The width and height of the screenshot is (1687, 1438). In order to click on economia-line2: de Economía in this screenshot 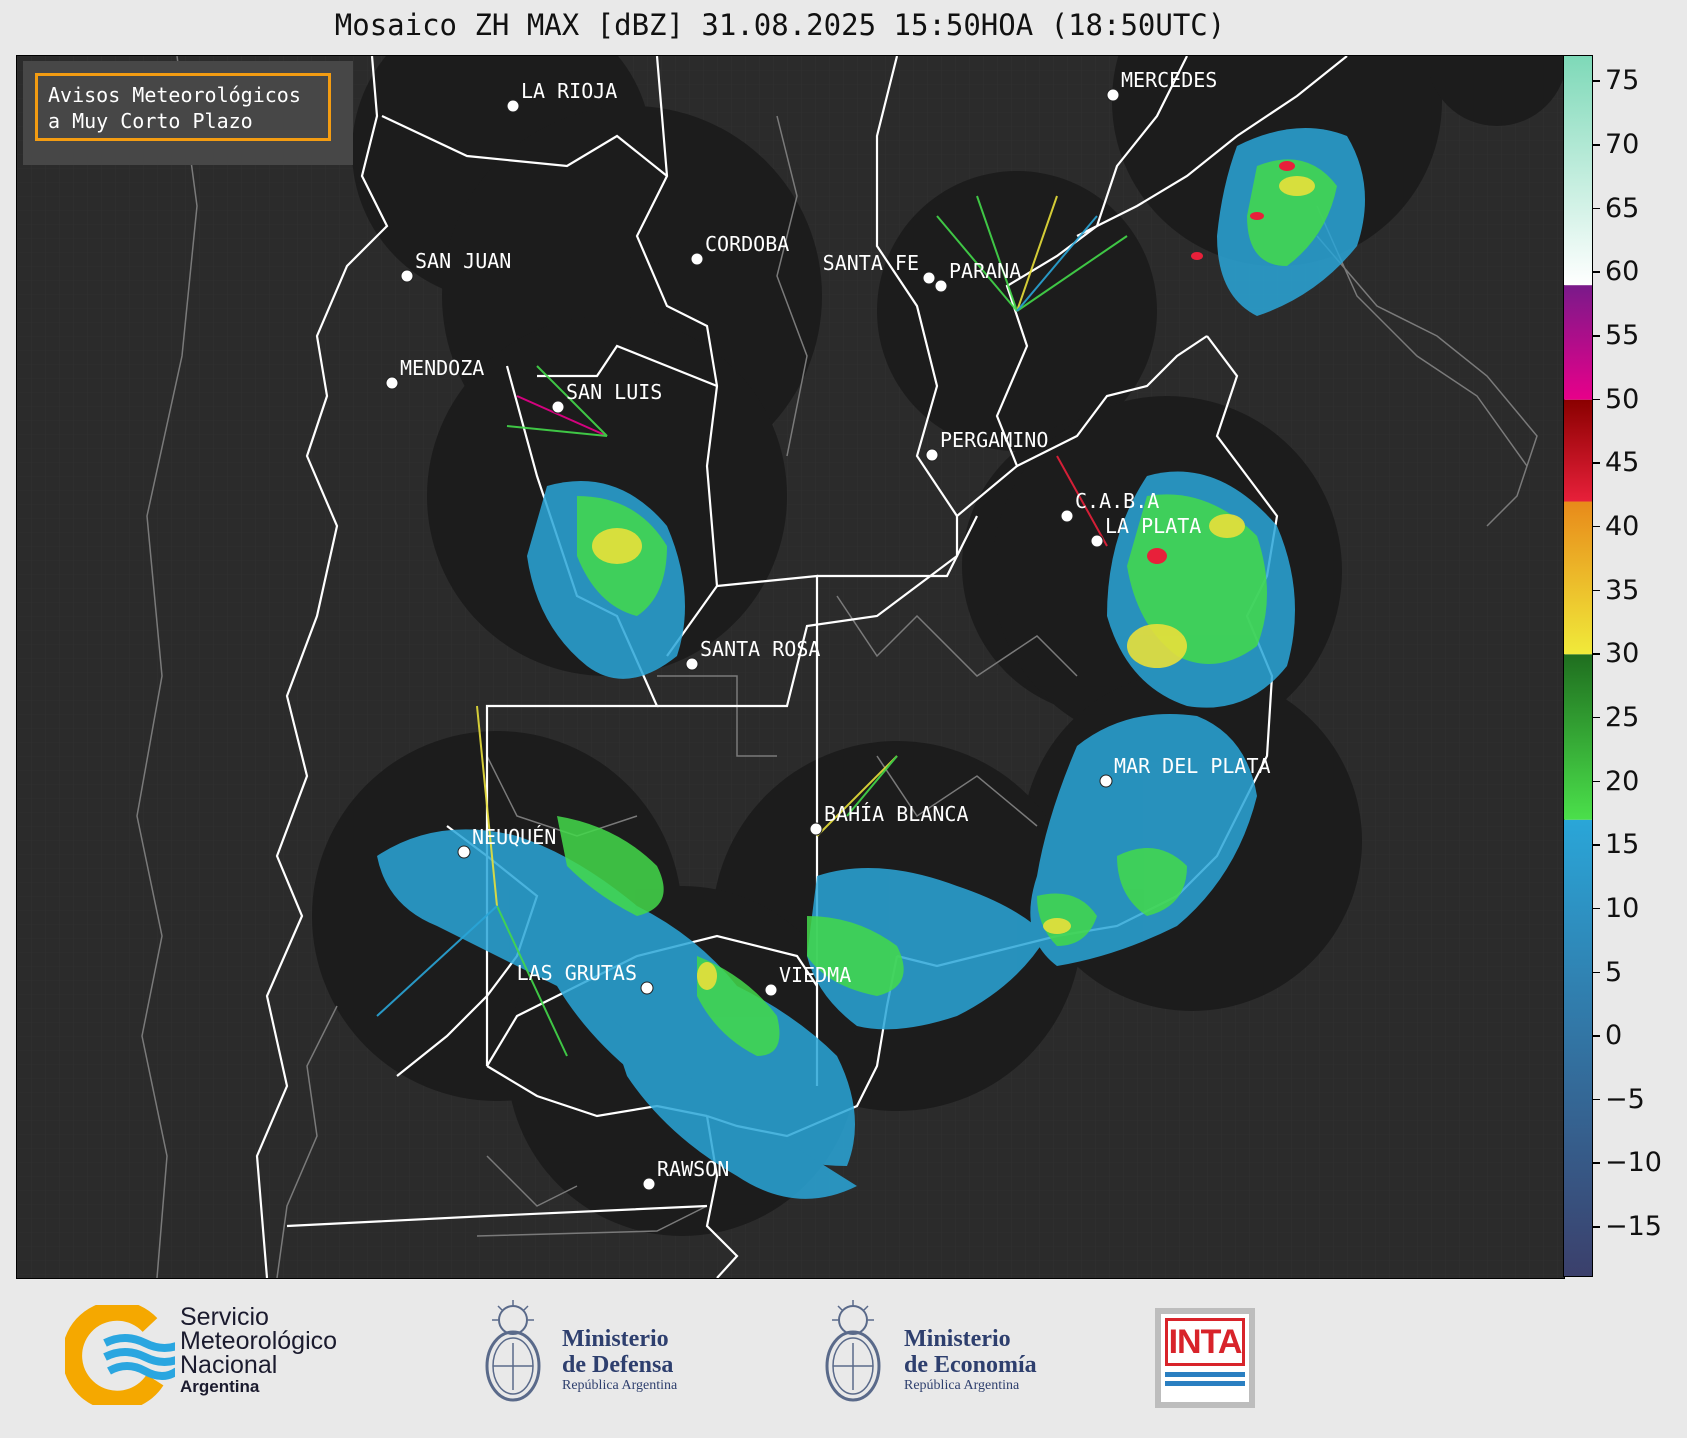, I will do `click(970, 1365)`.